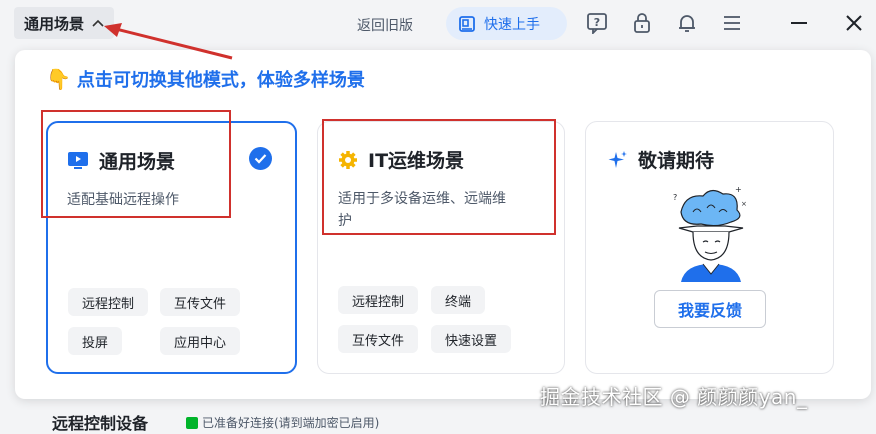 The height and width of the screenshot is (434, 876). What do you see at coordinates (136, 164) in the screenshot?
I see `annotation-box-general` at bounding box center [136, 164].